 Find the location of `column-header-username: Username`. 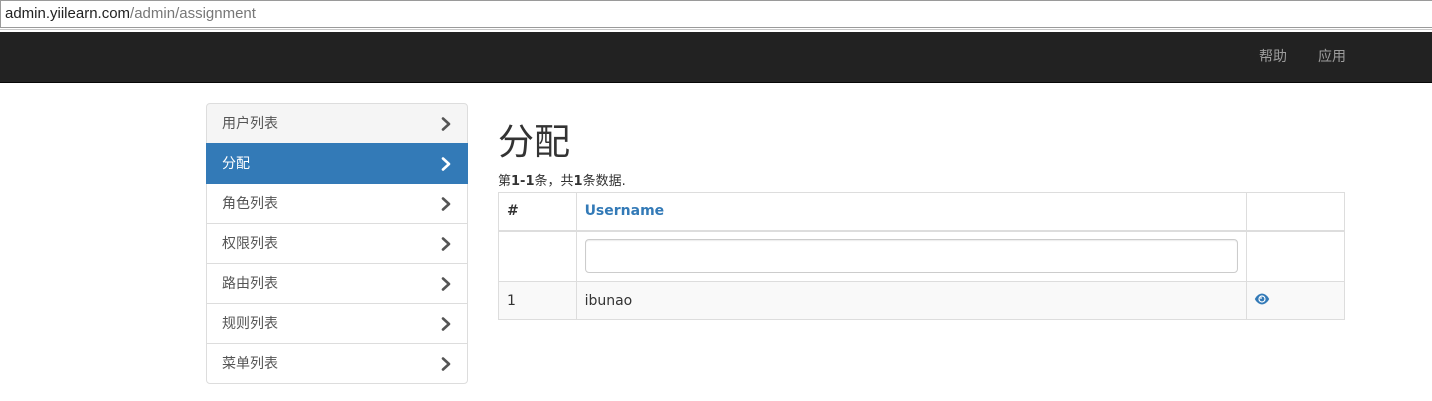

column-header-username: Username is located at coordinates (911, 212).